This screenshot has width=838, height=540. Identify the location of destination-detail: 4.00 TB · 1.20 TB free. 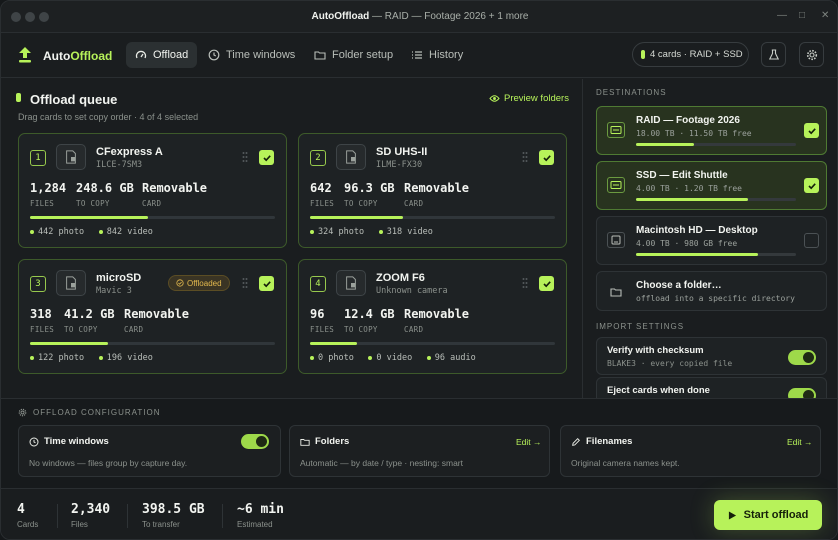
(689, 188).